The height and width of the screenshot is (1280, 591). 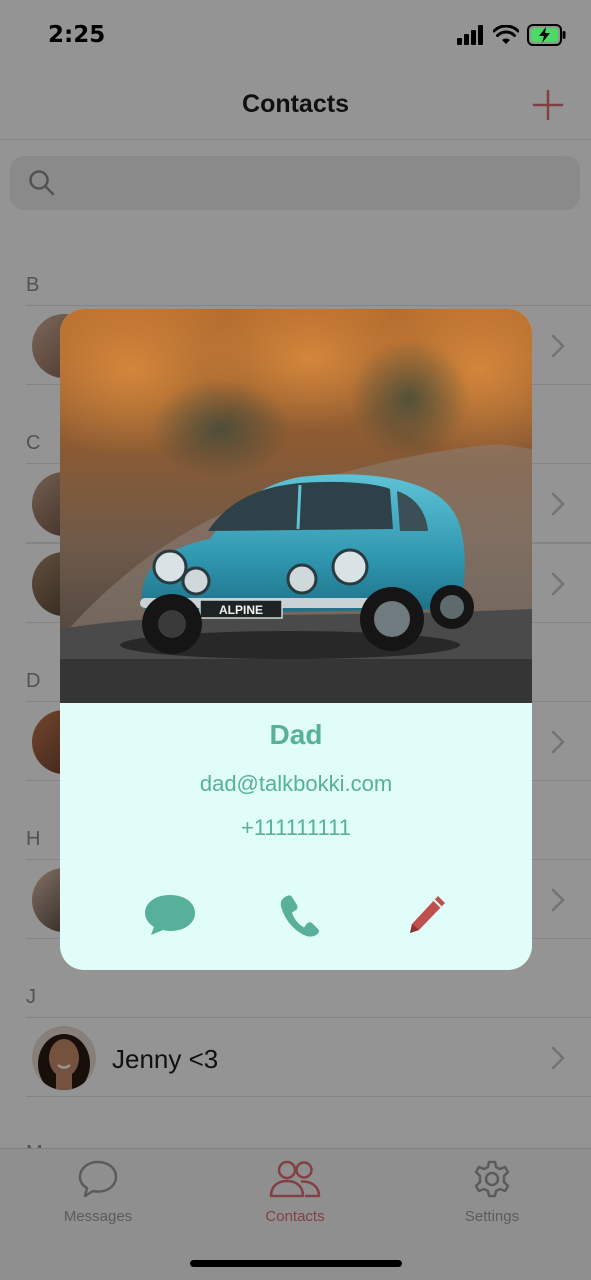 I want to click on phone-icon, so click(x=300, y=916).